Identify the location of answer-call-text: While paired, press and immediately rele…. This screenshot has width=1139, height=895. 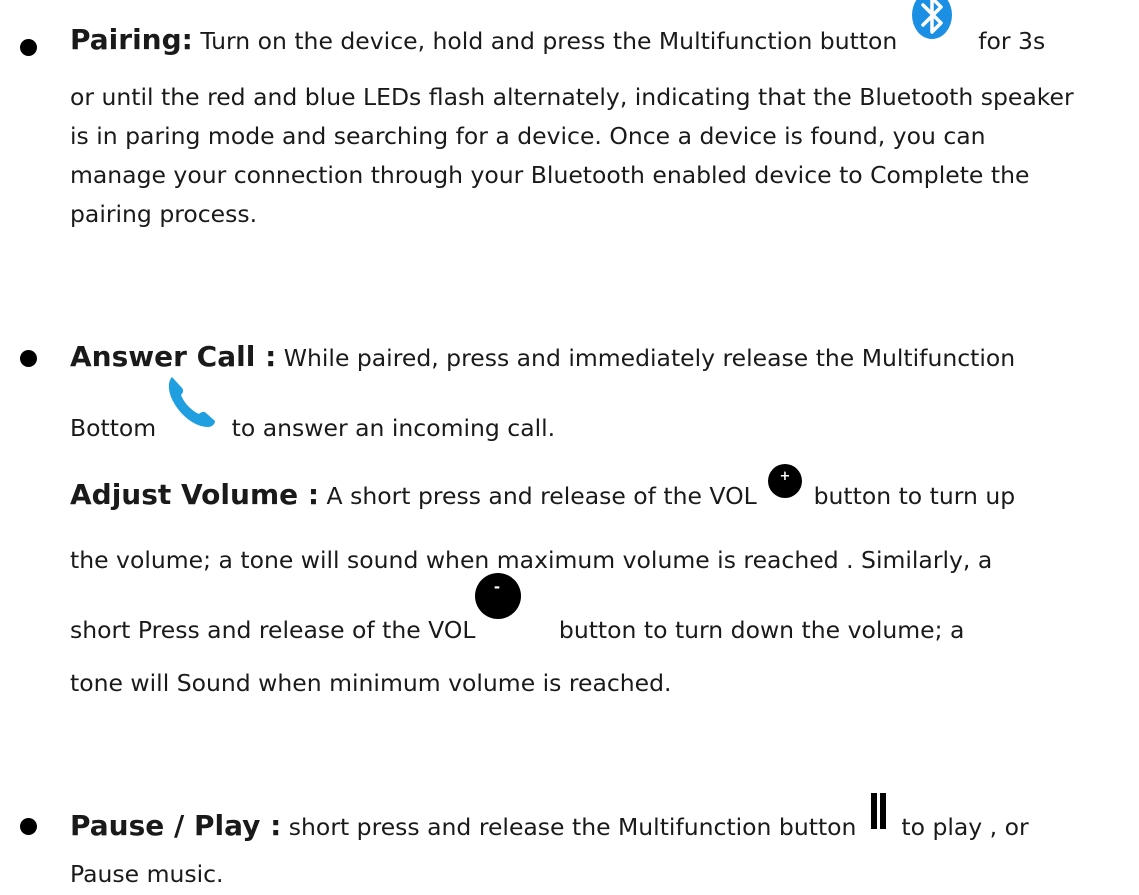
(646, 358).